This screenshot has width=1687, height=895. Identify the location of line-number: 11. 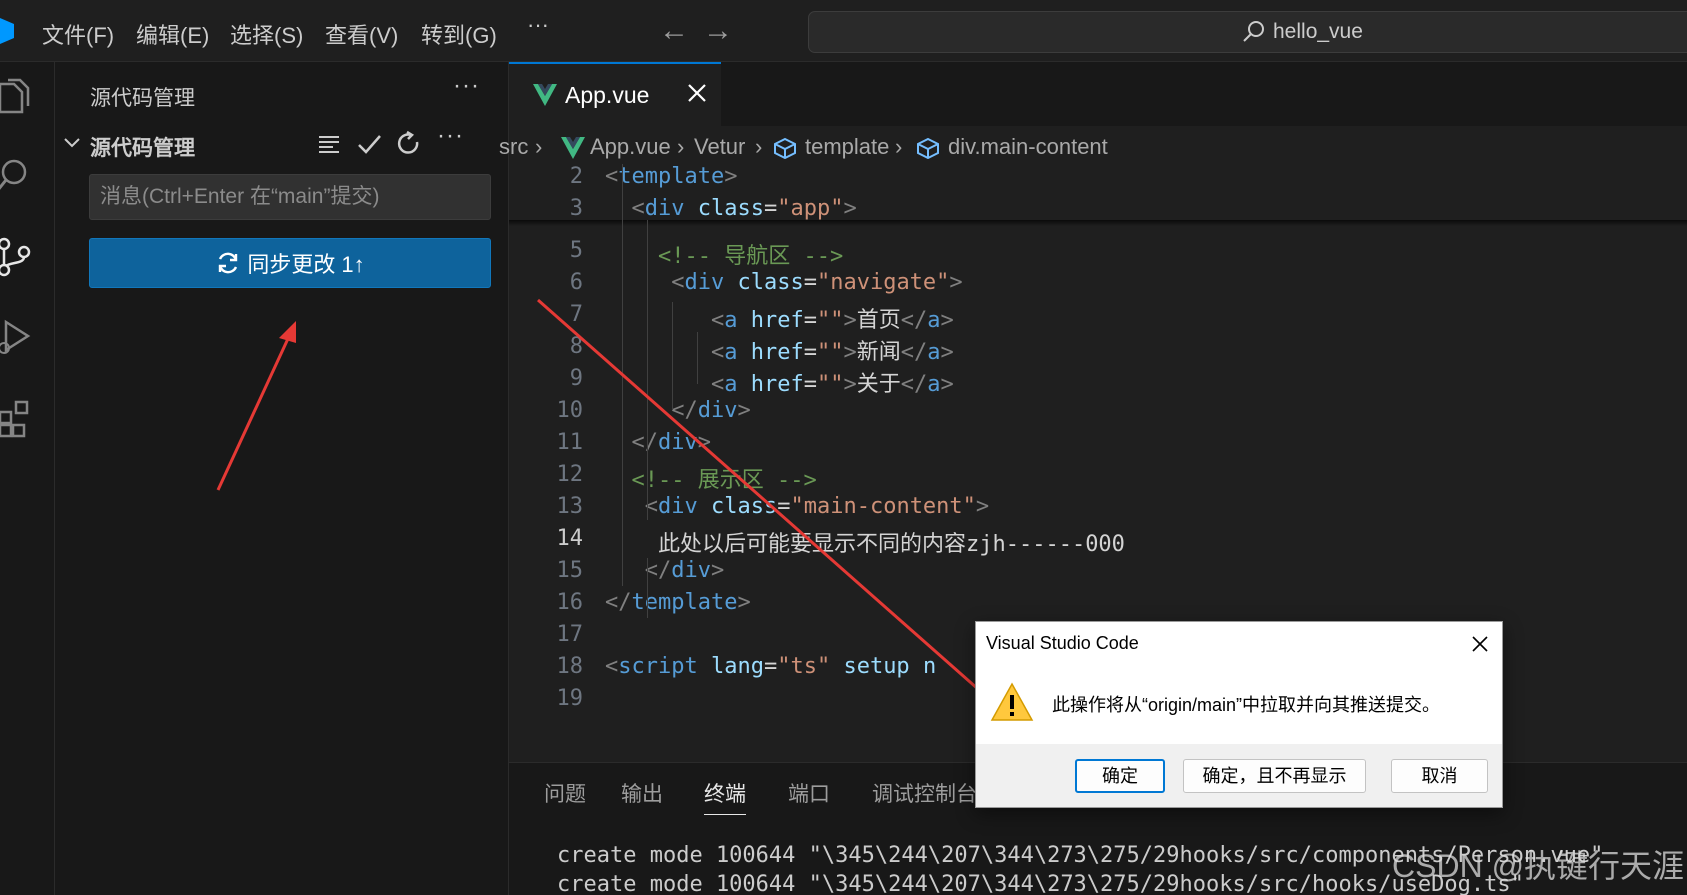
(570, 442).